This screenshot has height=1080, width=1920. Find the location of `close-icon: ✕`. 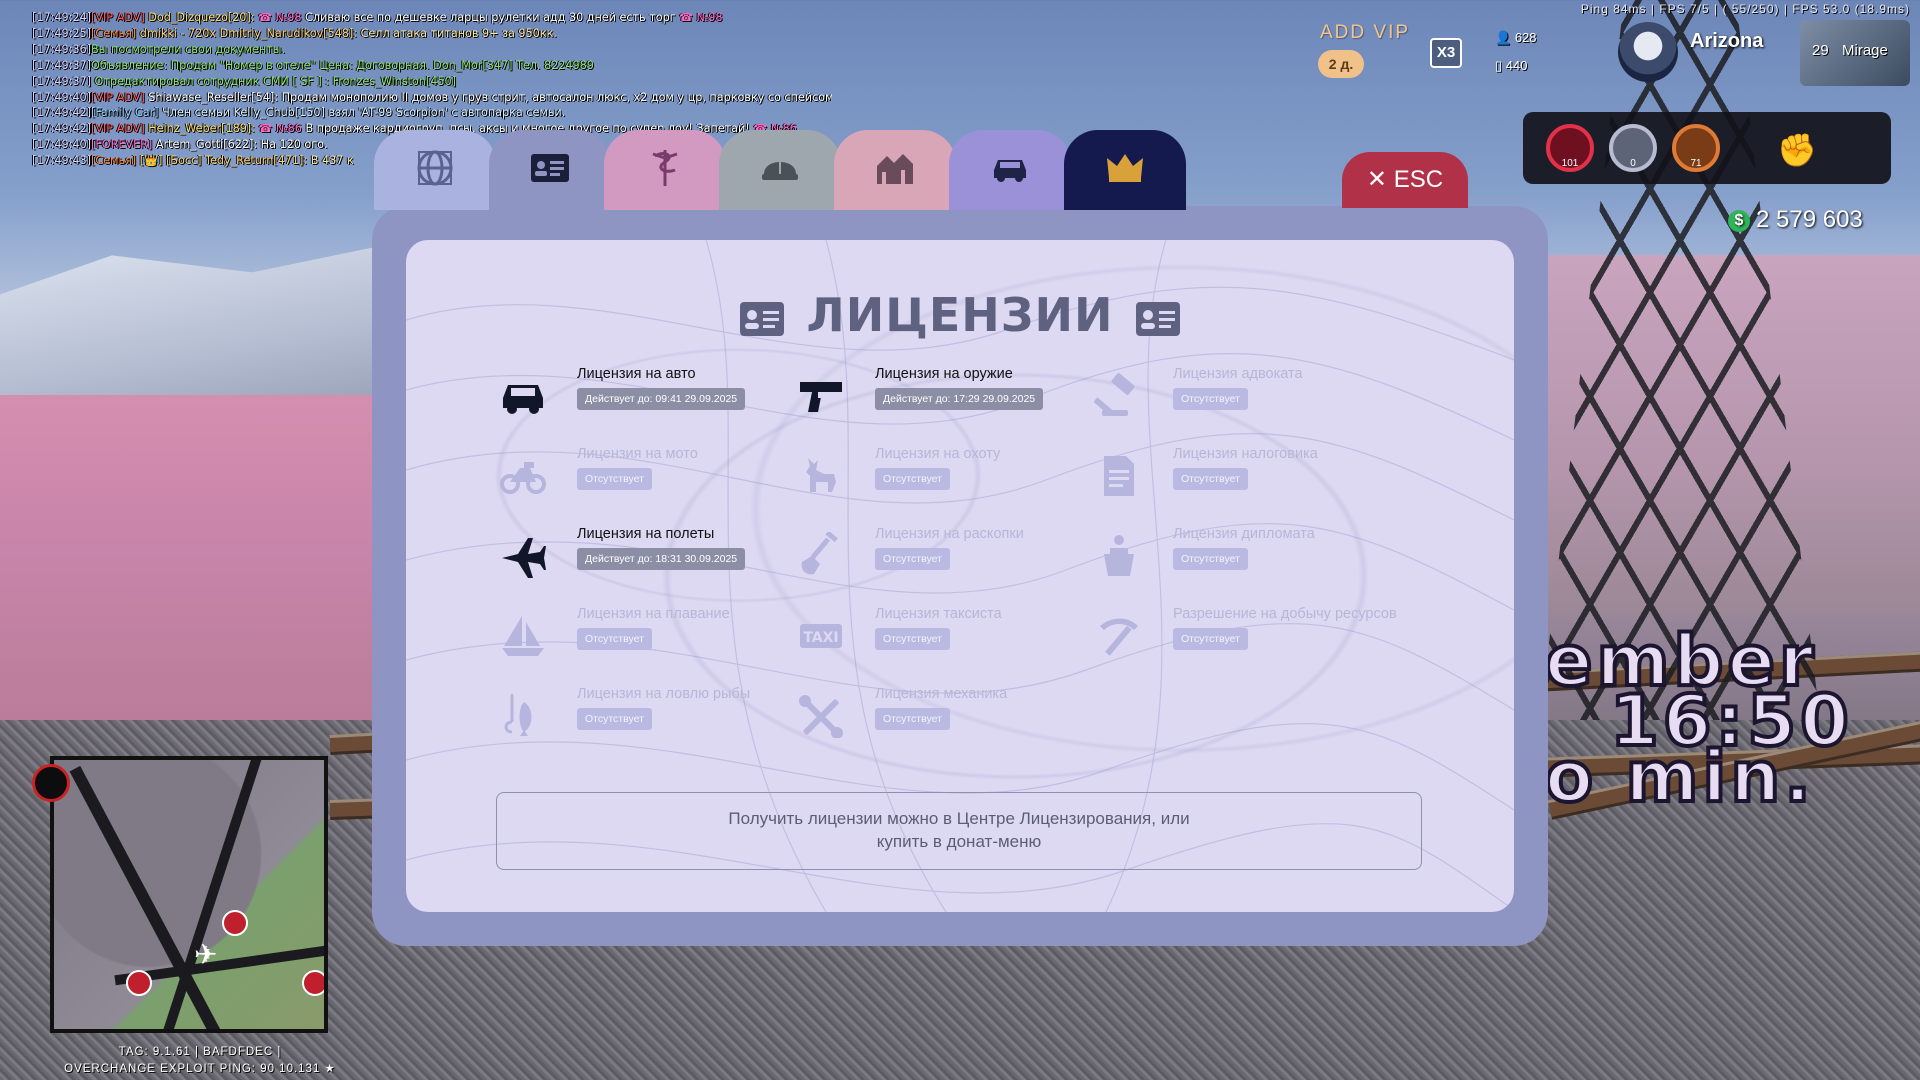

close-icon: ✕ is located at coordinates (1377, 179).